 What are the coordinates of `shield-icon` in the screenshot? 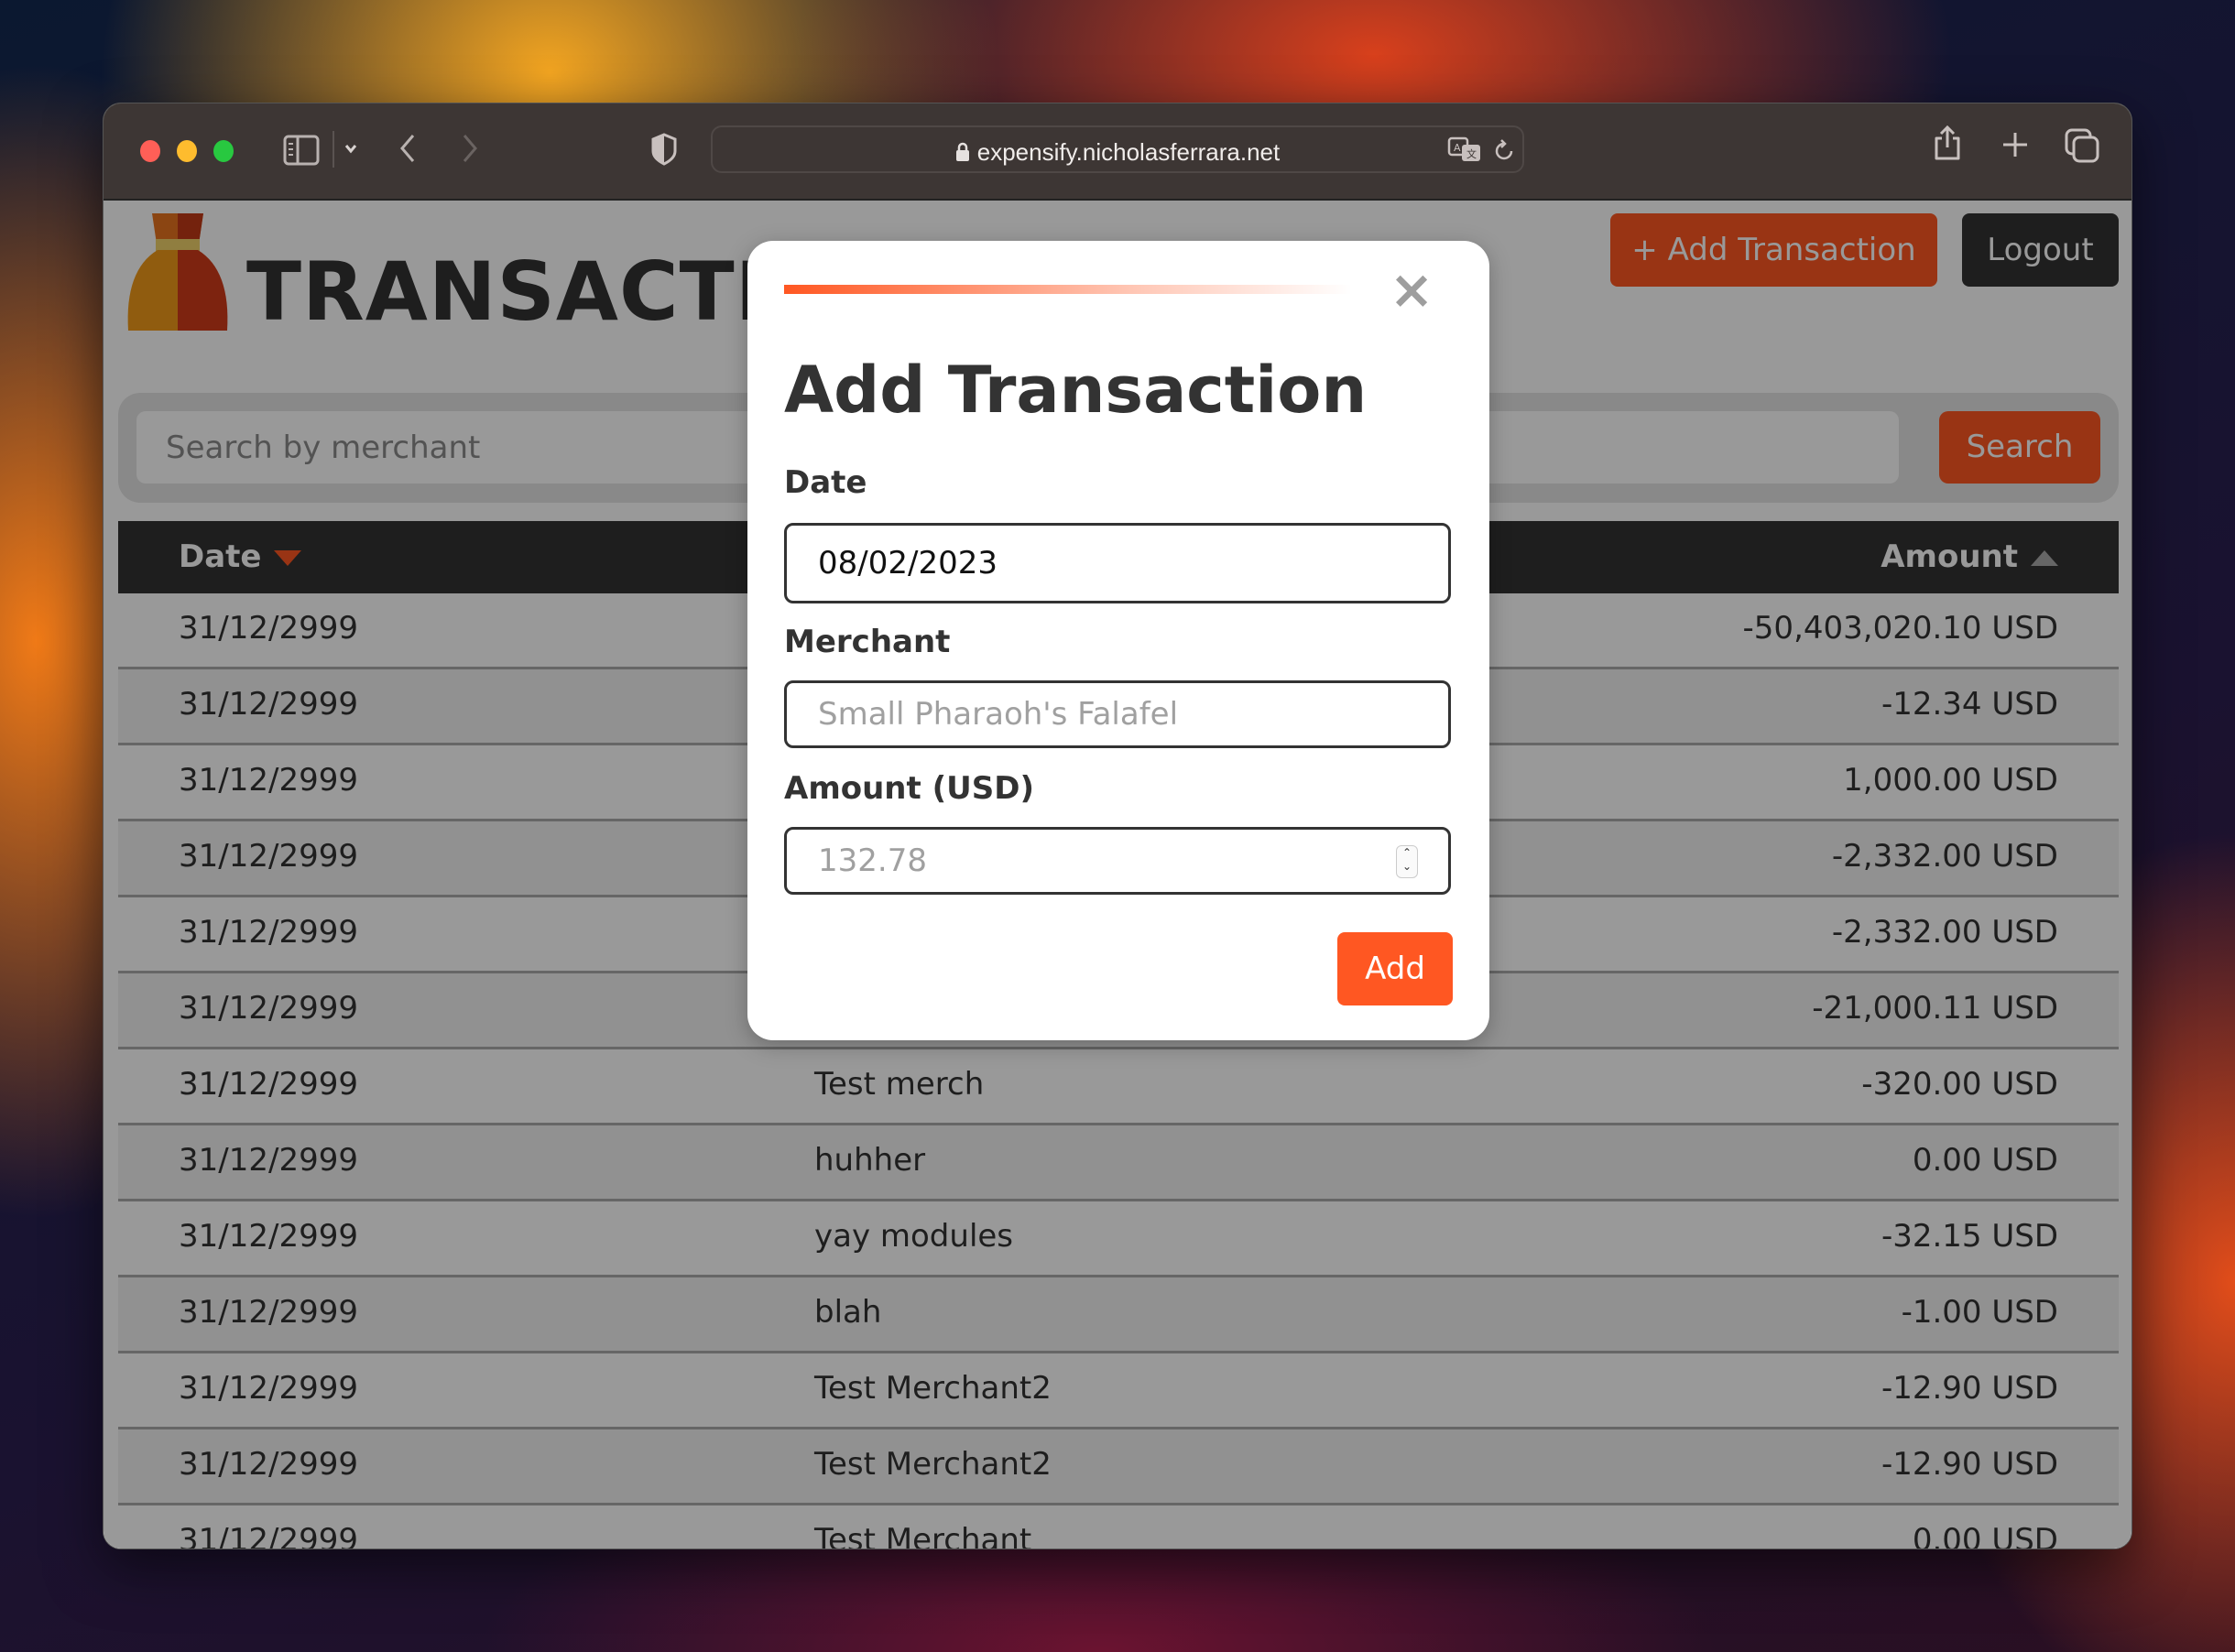 It's located at (664, 151).